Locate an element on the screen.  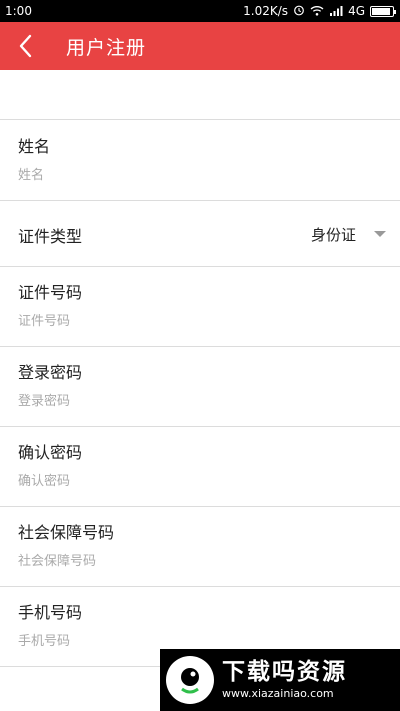
id-type-label: 证件类型 is located at coordinates (50, 236).